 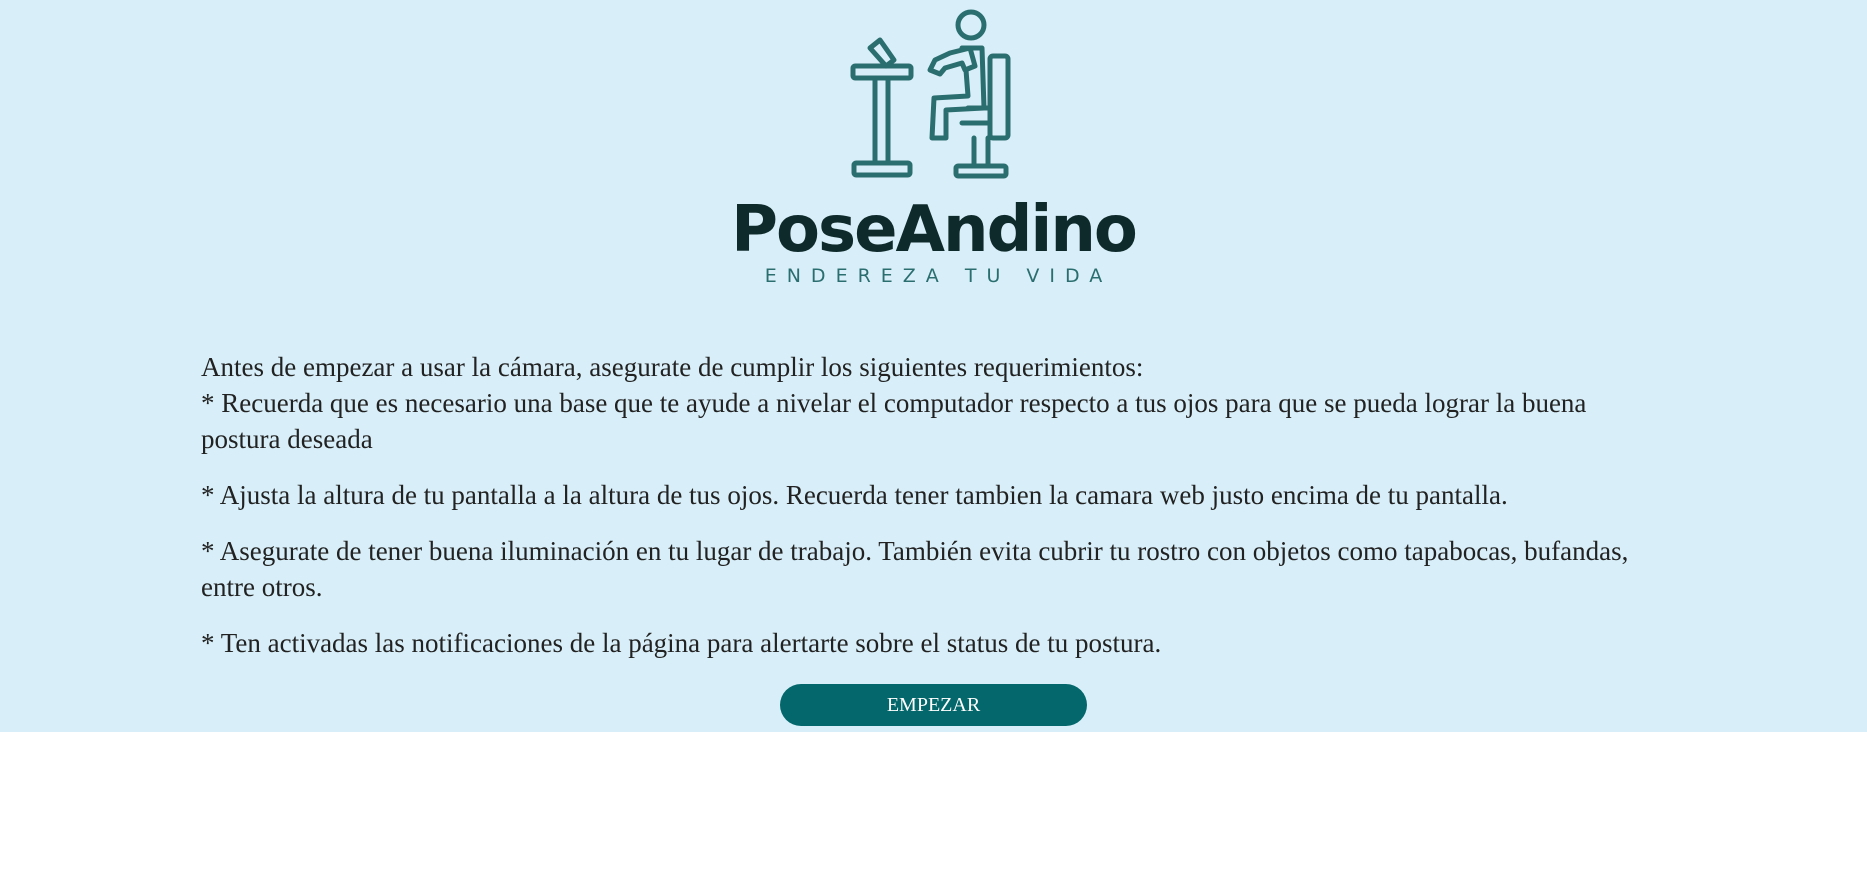 I want to click on desk-worker-icon, so click(x=930, y=94).